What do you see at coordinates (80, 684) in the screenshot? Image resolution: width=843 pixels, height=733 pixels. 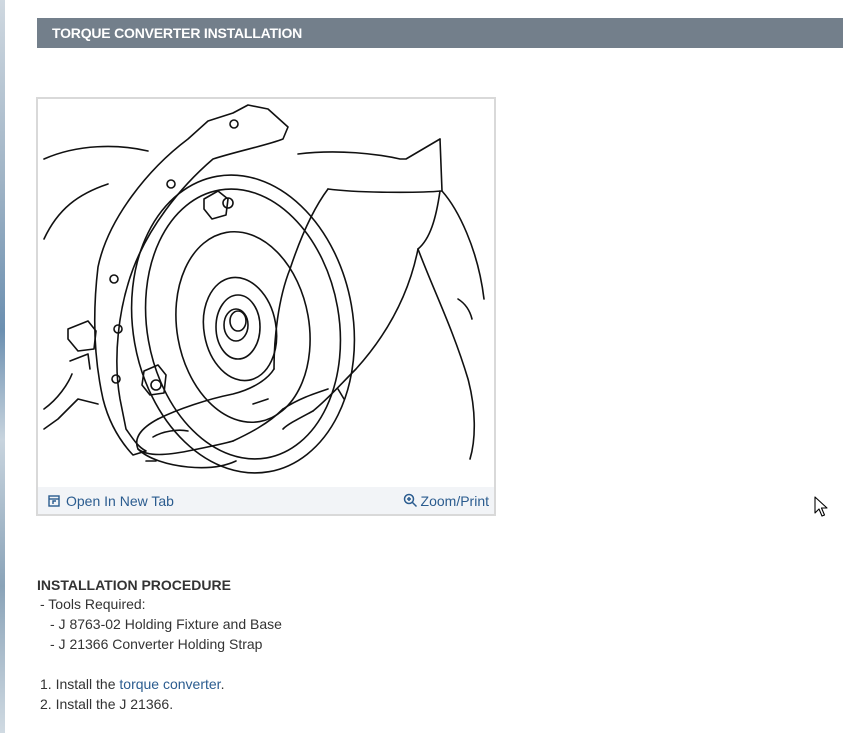 I see `step-1-prefix: 1. Install the` at bounding box center [80, 684].